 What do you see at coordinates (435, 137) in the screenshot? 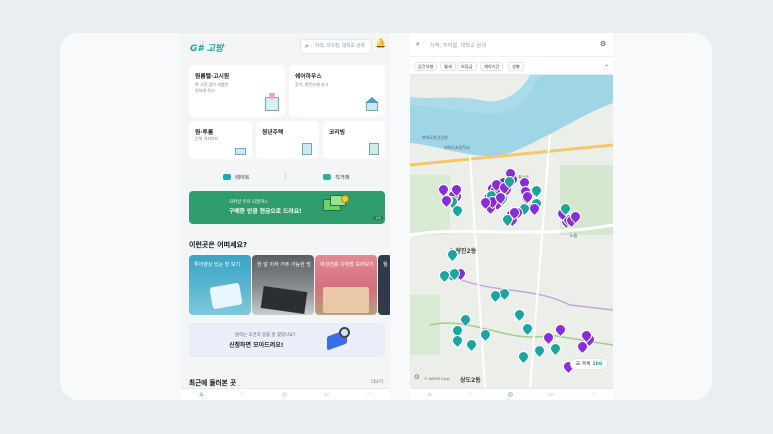
I see `map-label: 여의도한강공원` at bounding box center [435, 137].